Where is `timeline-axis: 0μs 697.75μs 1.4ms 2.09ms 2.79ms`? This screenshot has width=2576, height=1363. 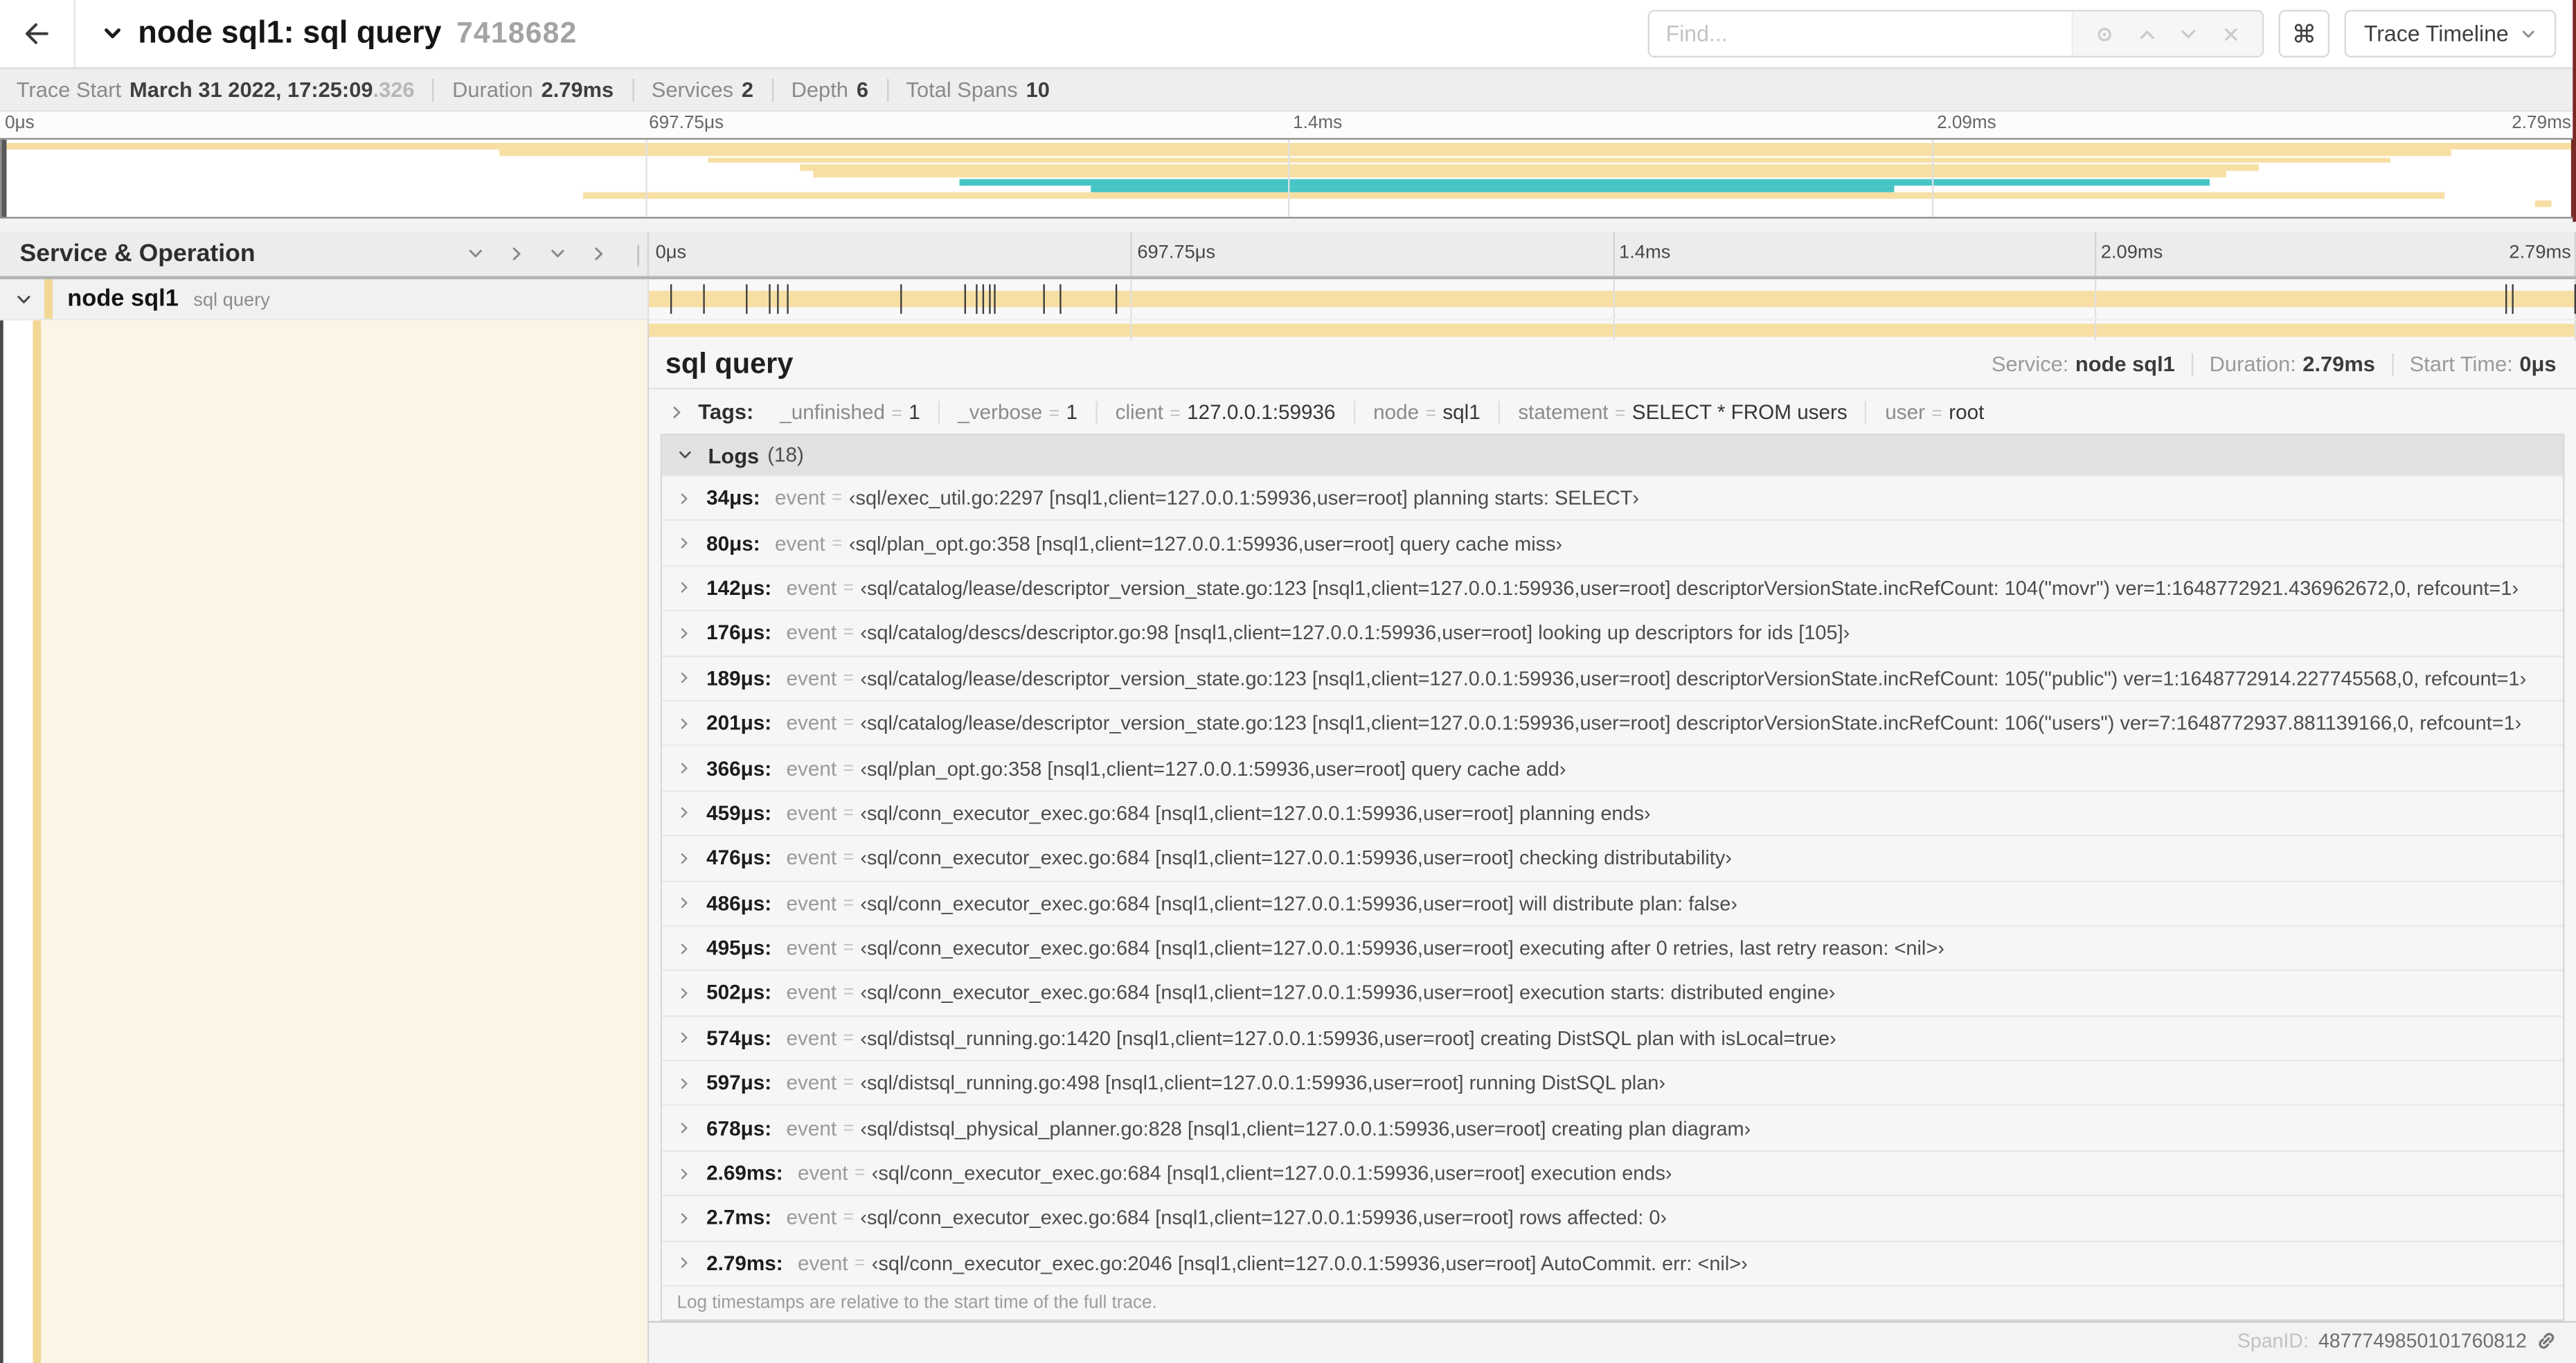 timeline-axis: 0μs 697.75μs 1.4ms 2.09ms 2.79ms is located at coordinates (1612, 254).